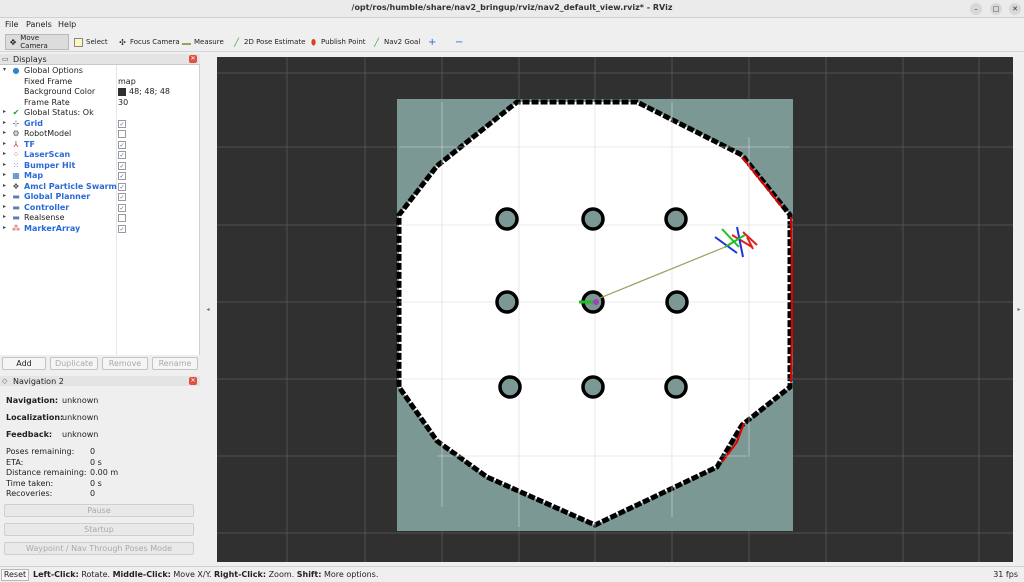 The width and height of the screenshot is (1024, 582). I want to click on row-label: MarkerArray, so click(52, 228).